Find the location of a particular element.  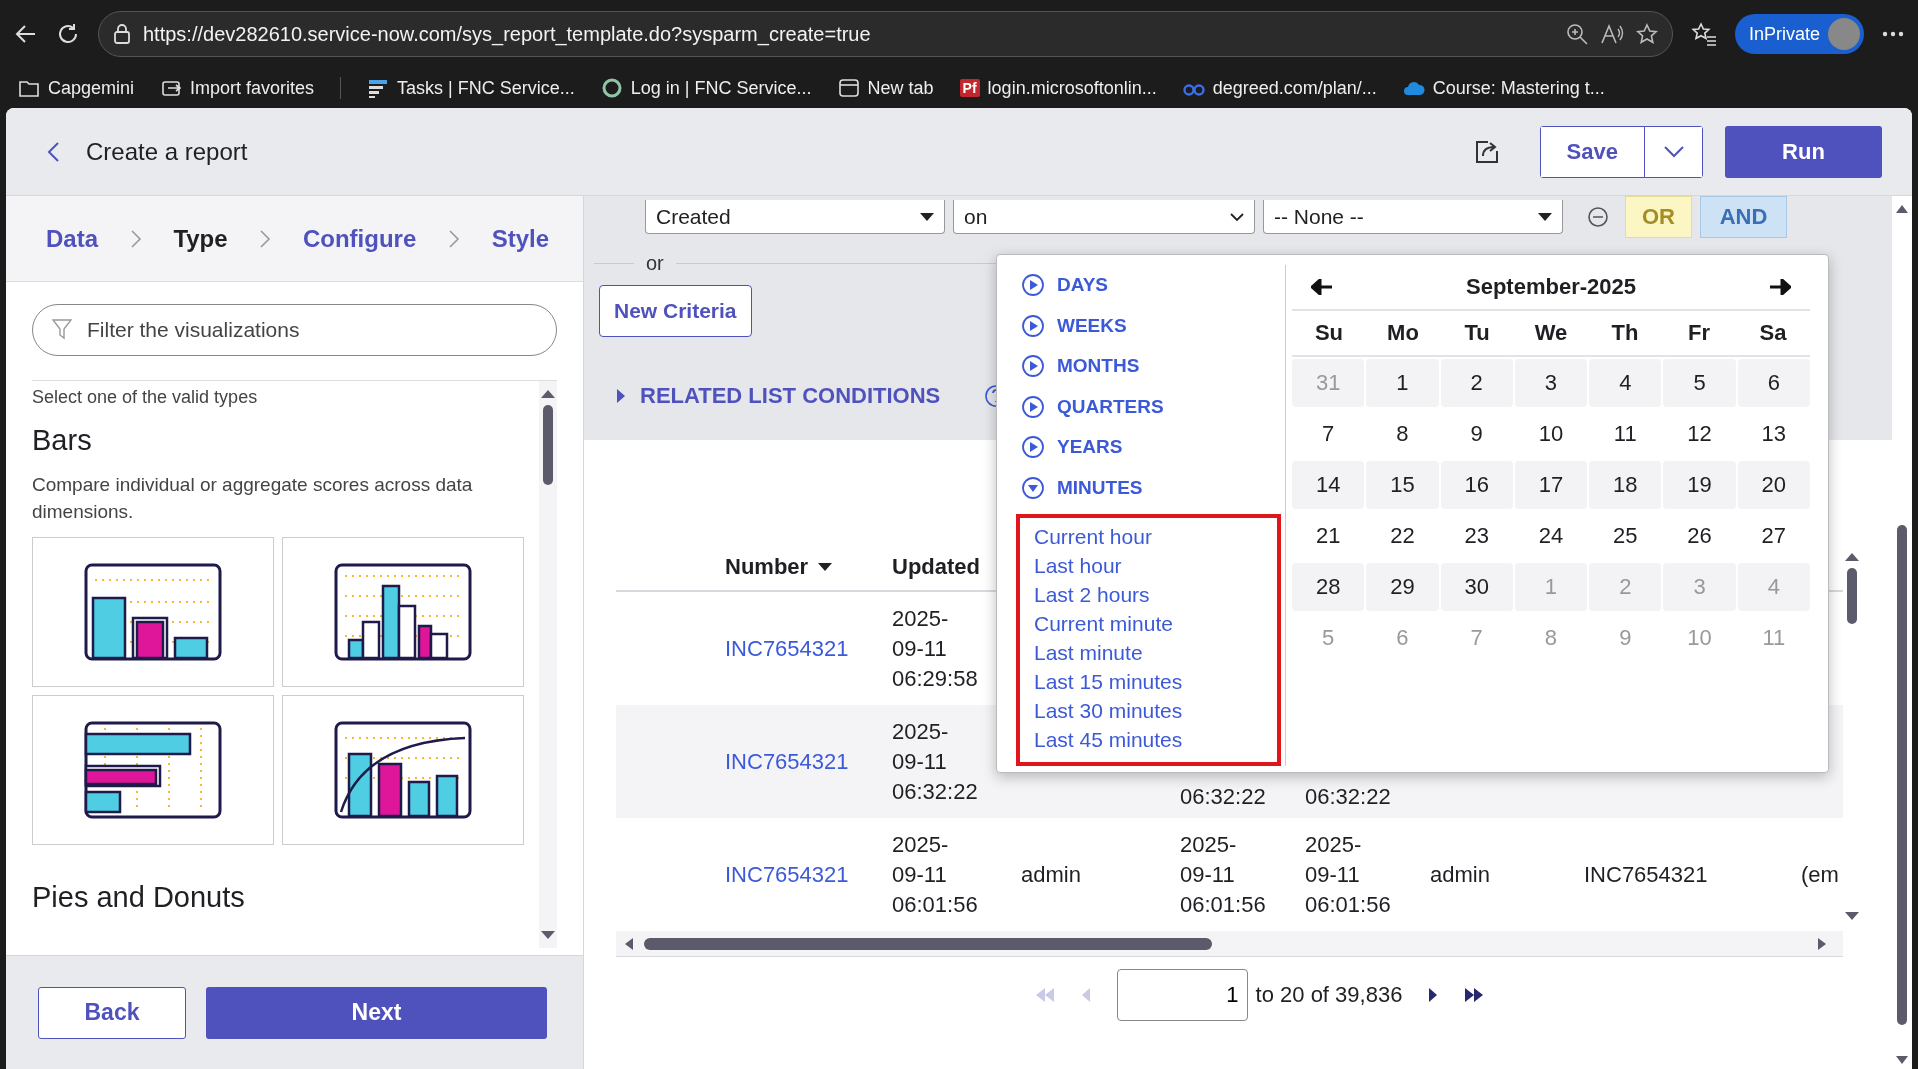

calendar-day: 21 is located at coordinates (1328, 535).